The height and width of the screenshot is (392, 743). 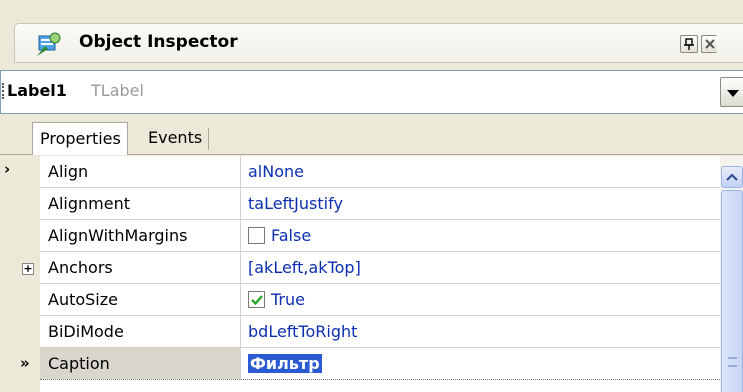 I want to click on expand-plus-icon: +, so click(x=28, y=269).